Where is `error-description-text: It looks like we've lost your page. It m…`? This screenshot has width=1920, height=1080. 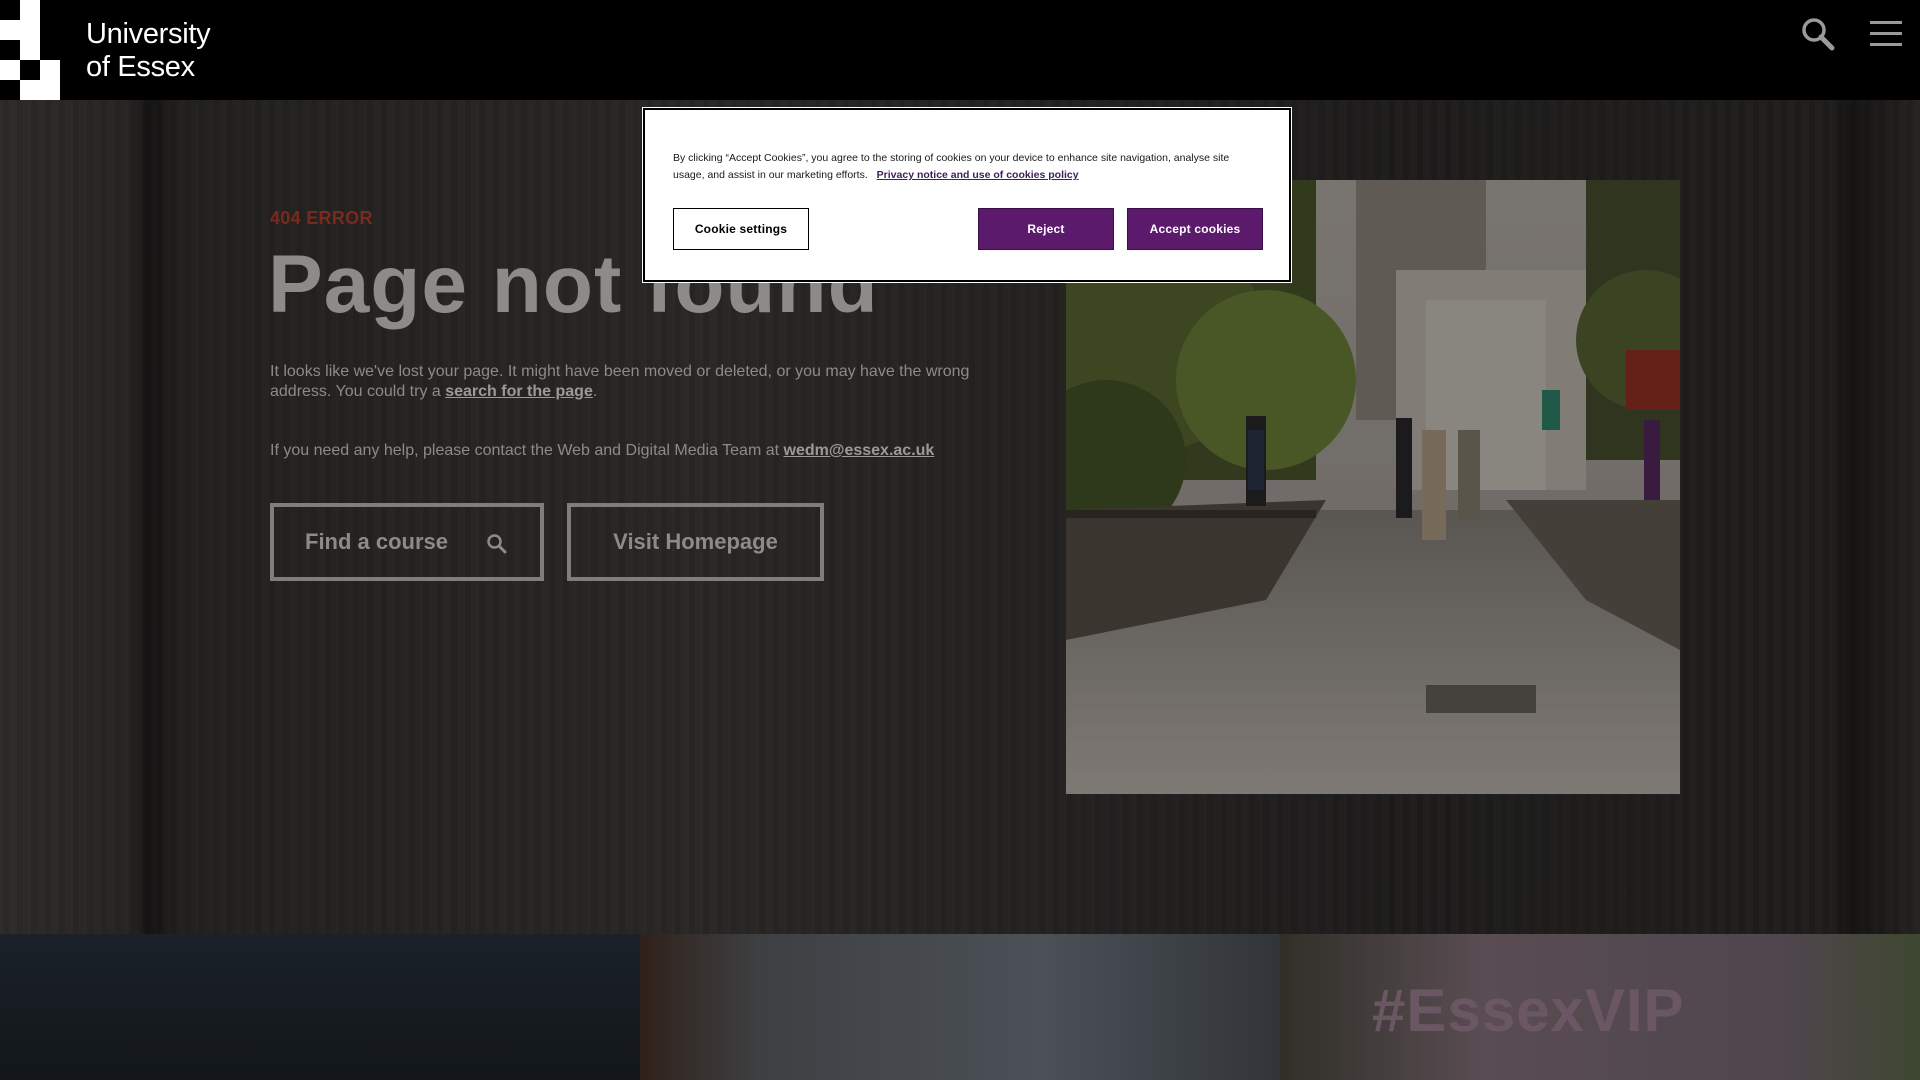 error-description-text: It looks like we've lost your page. It m… is located at coordinates (620, 381).